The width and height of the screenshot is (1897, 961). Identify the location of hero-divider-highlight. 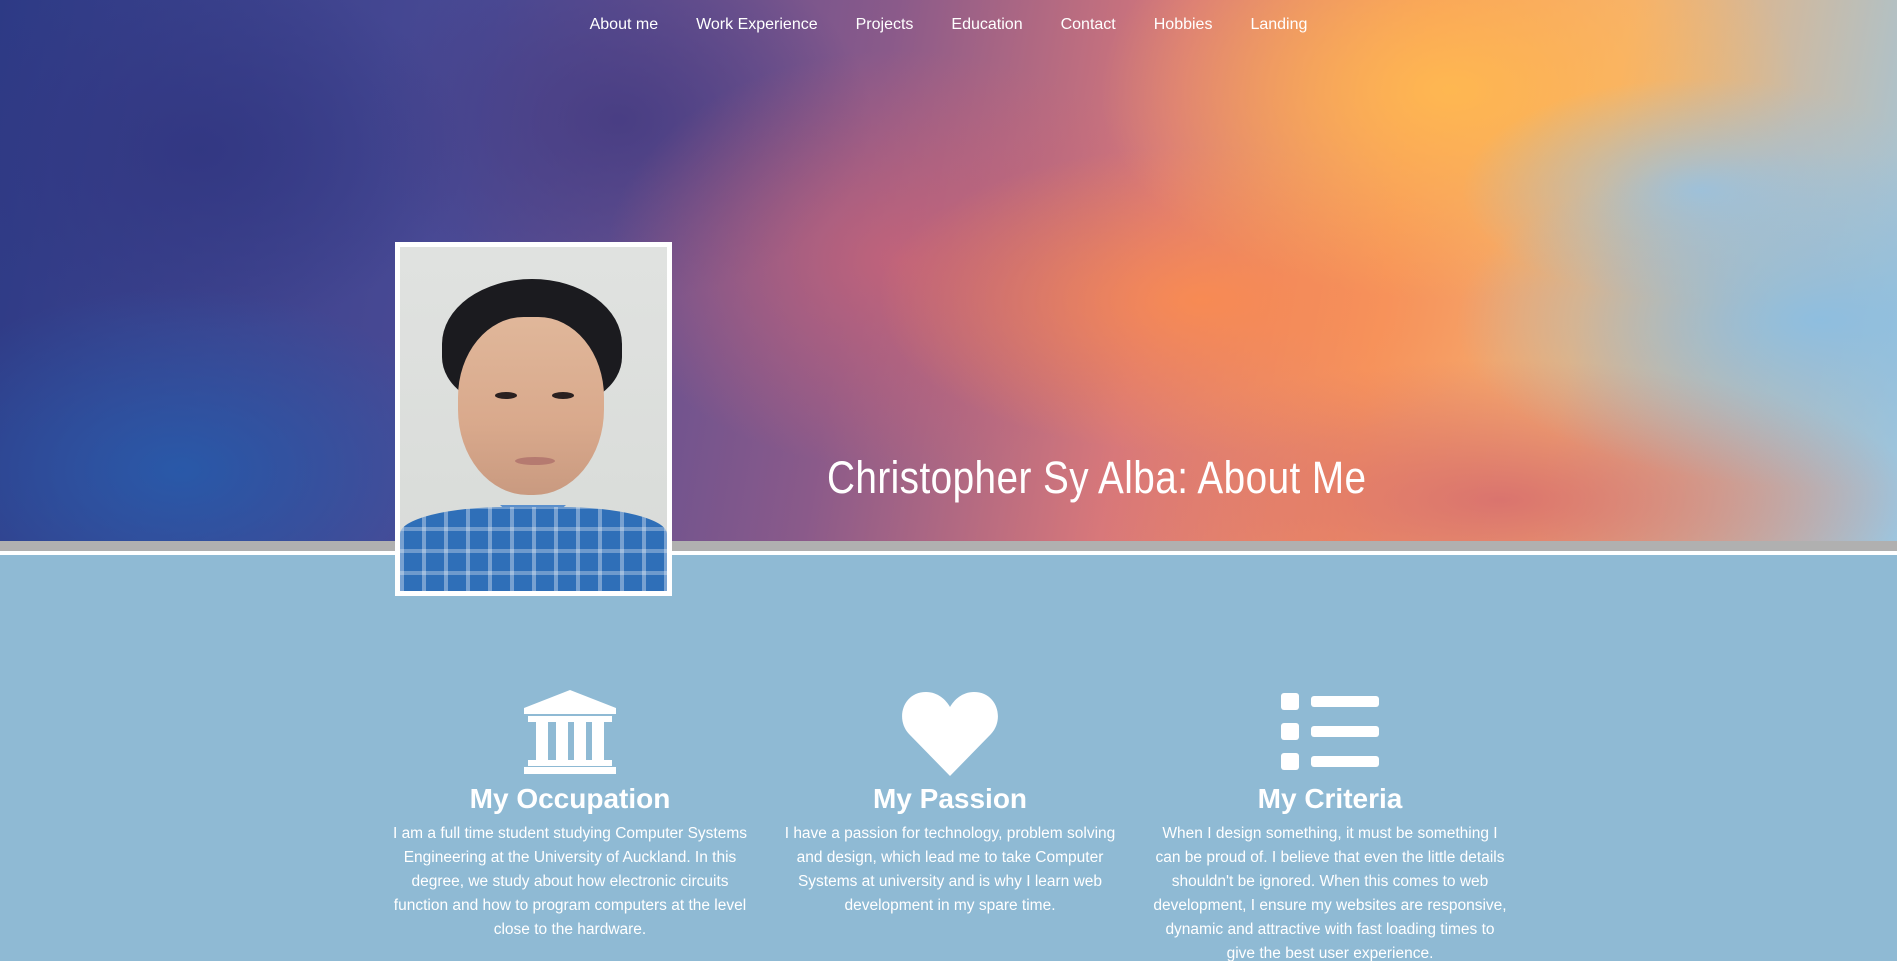
(948, 553).